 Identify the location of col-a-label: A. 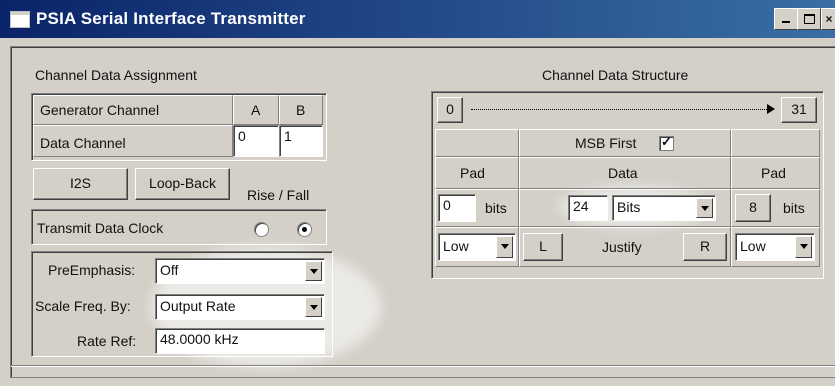
(256, 110).